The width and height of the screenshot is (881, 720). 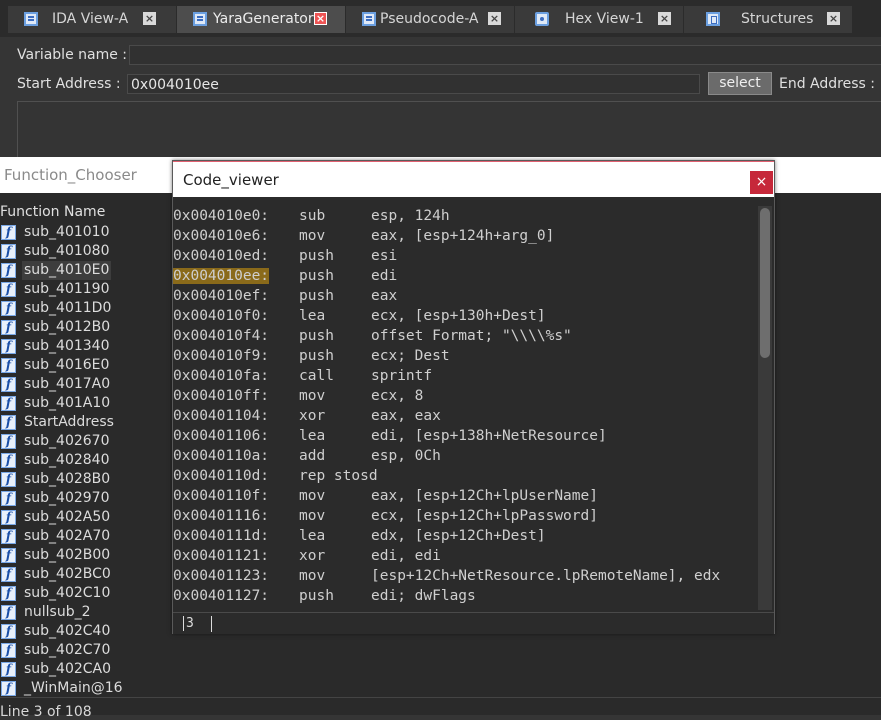 I want to click on list-item: f sub_402970, so click(x=86, y=498).